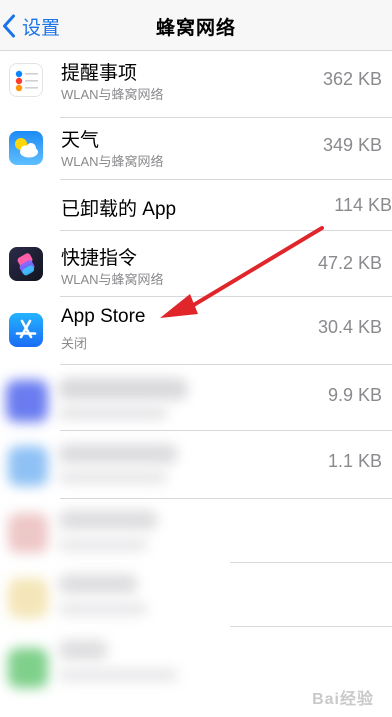  I want to click on app-name: 快捷指令, so click(99, 258).